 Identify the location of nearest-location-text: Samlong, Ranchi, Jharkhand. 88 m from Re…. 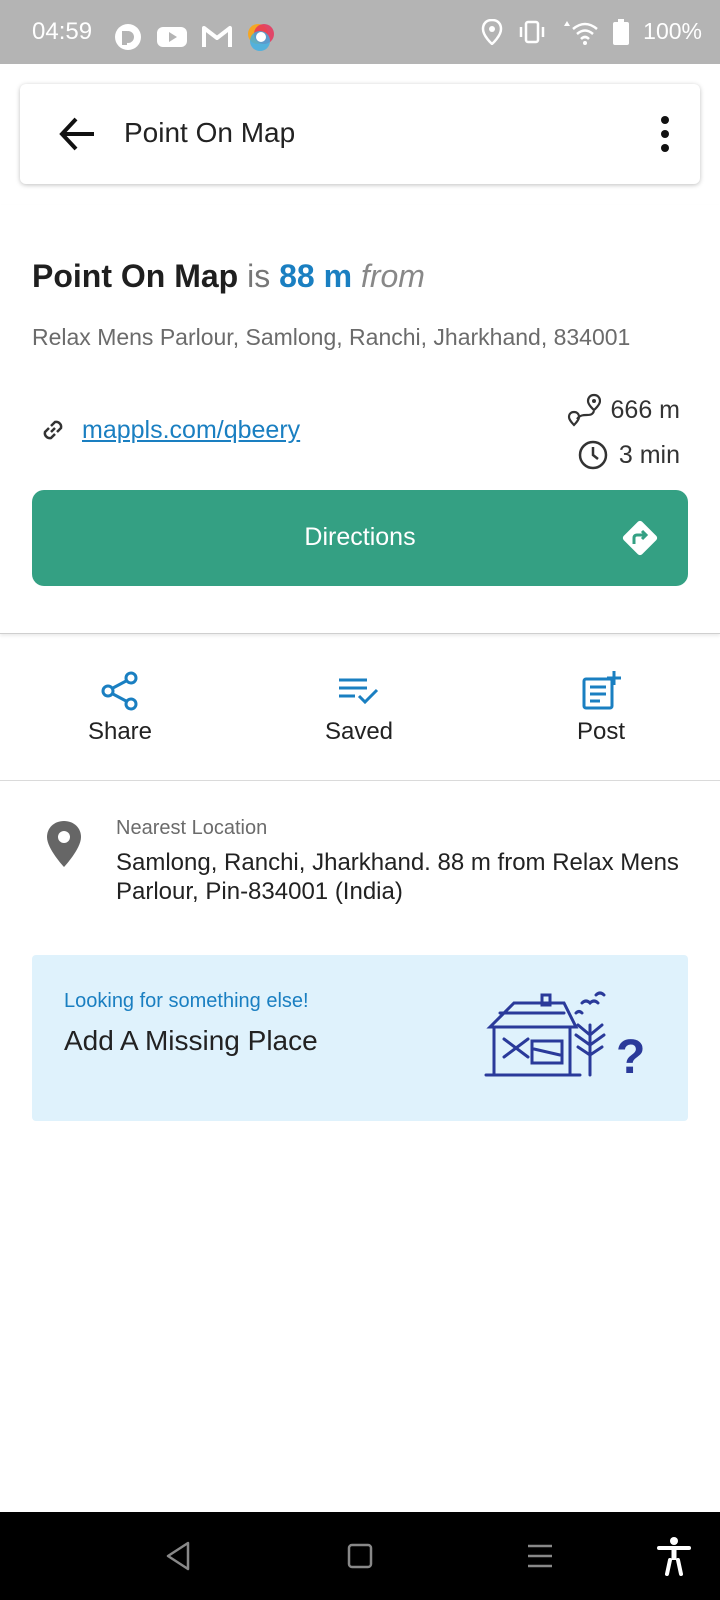
(397, 877).